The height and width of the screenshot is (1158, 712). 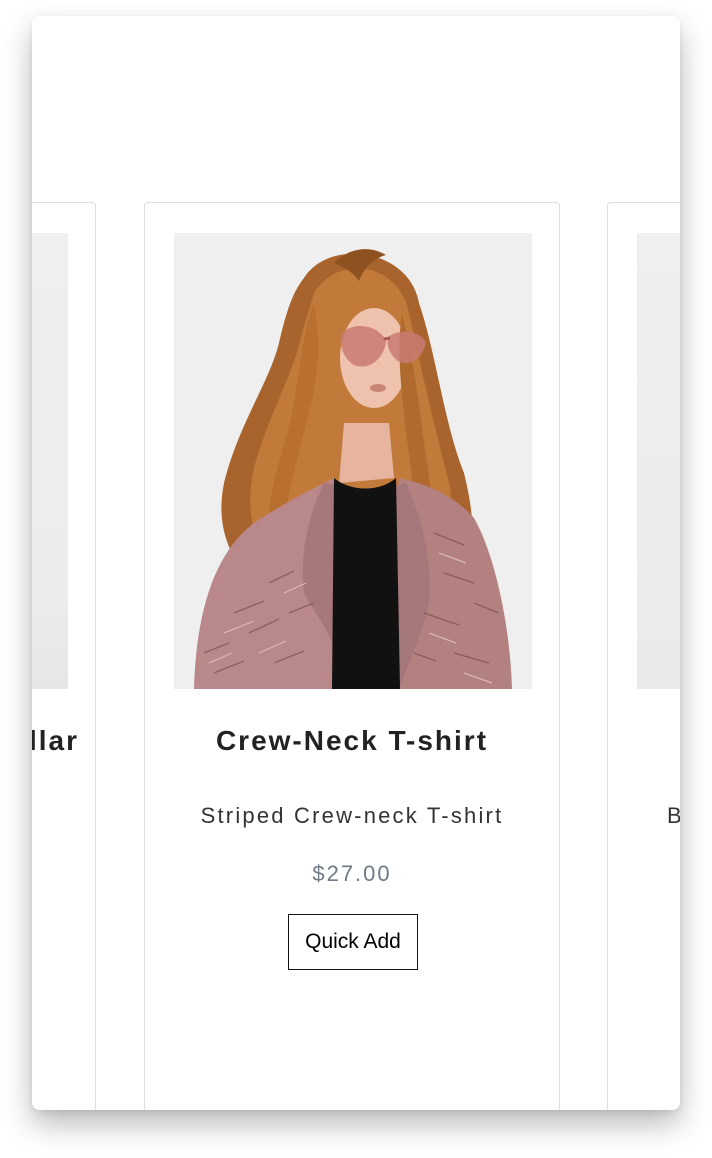 What do you see at coordinates (55, 740) in the screenshot?
I see `product-title-previous: Top Collar` at bounding box center [55, 740].